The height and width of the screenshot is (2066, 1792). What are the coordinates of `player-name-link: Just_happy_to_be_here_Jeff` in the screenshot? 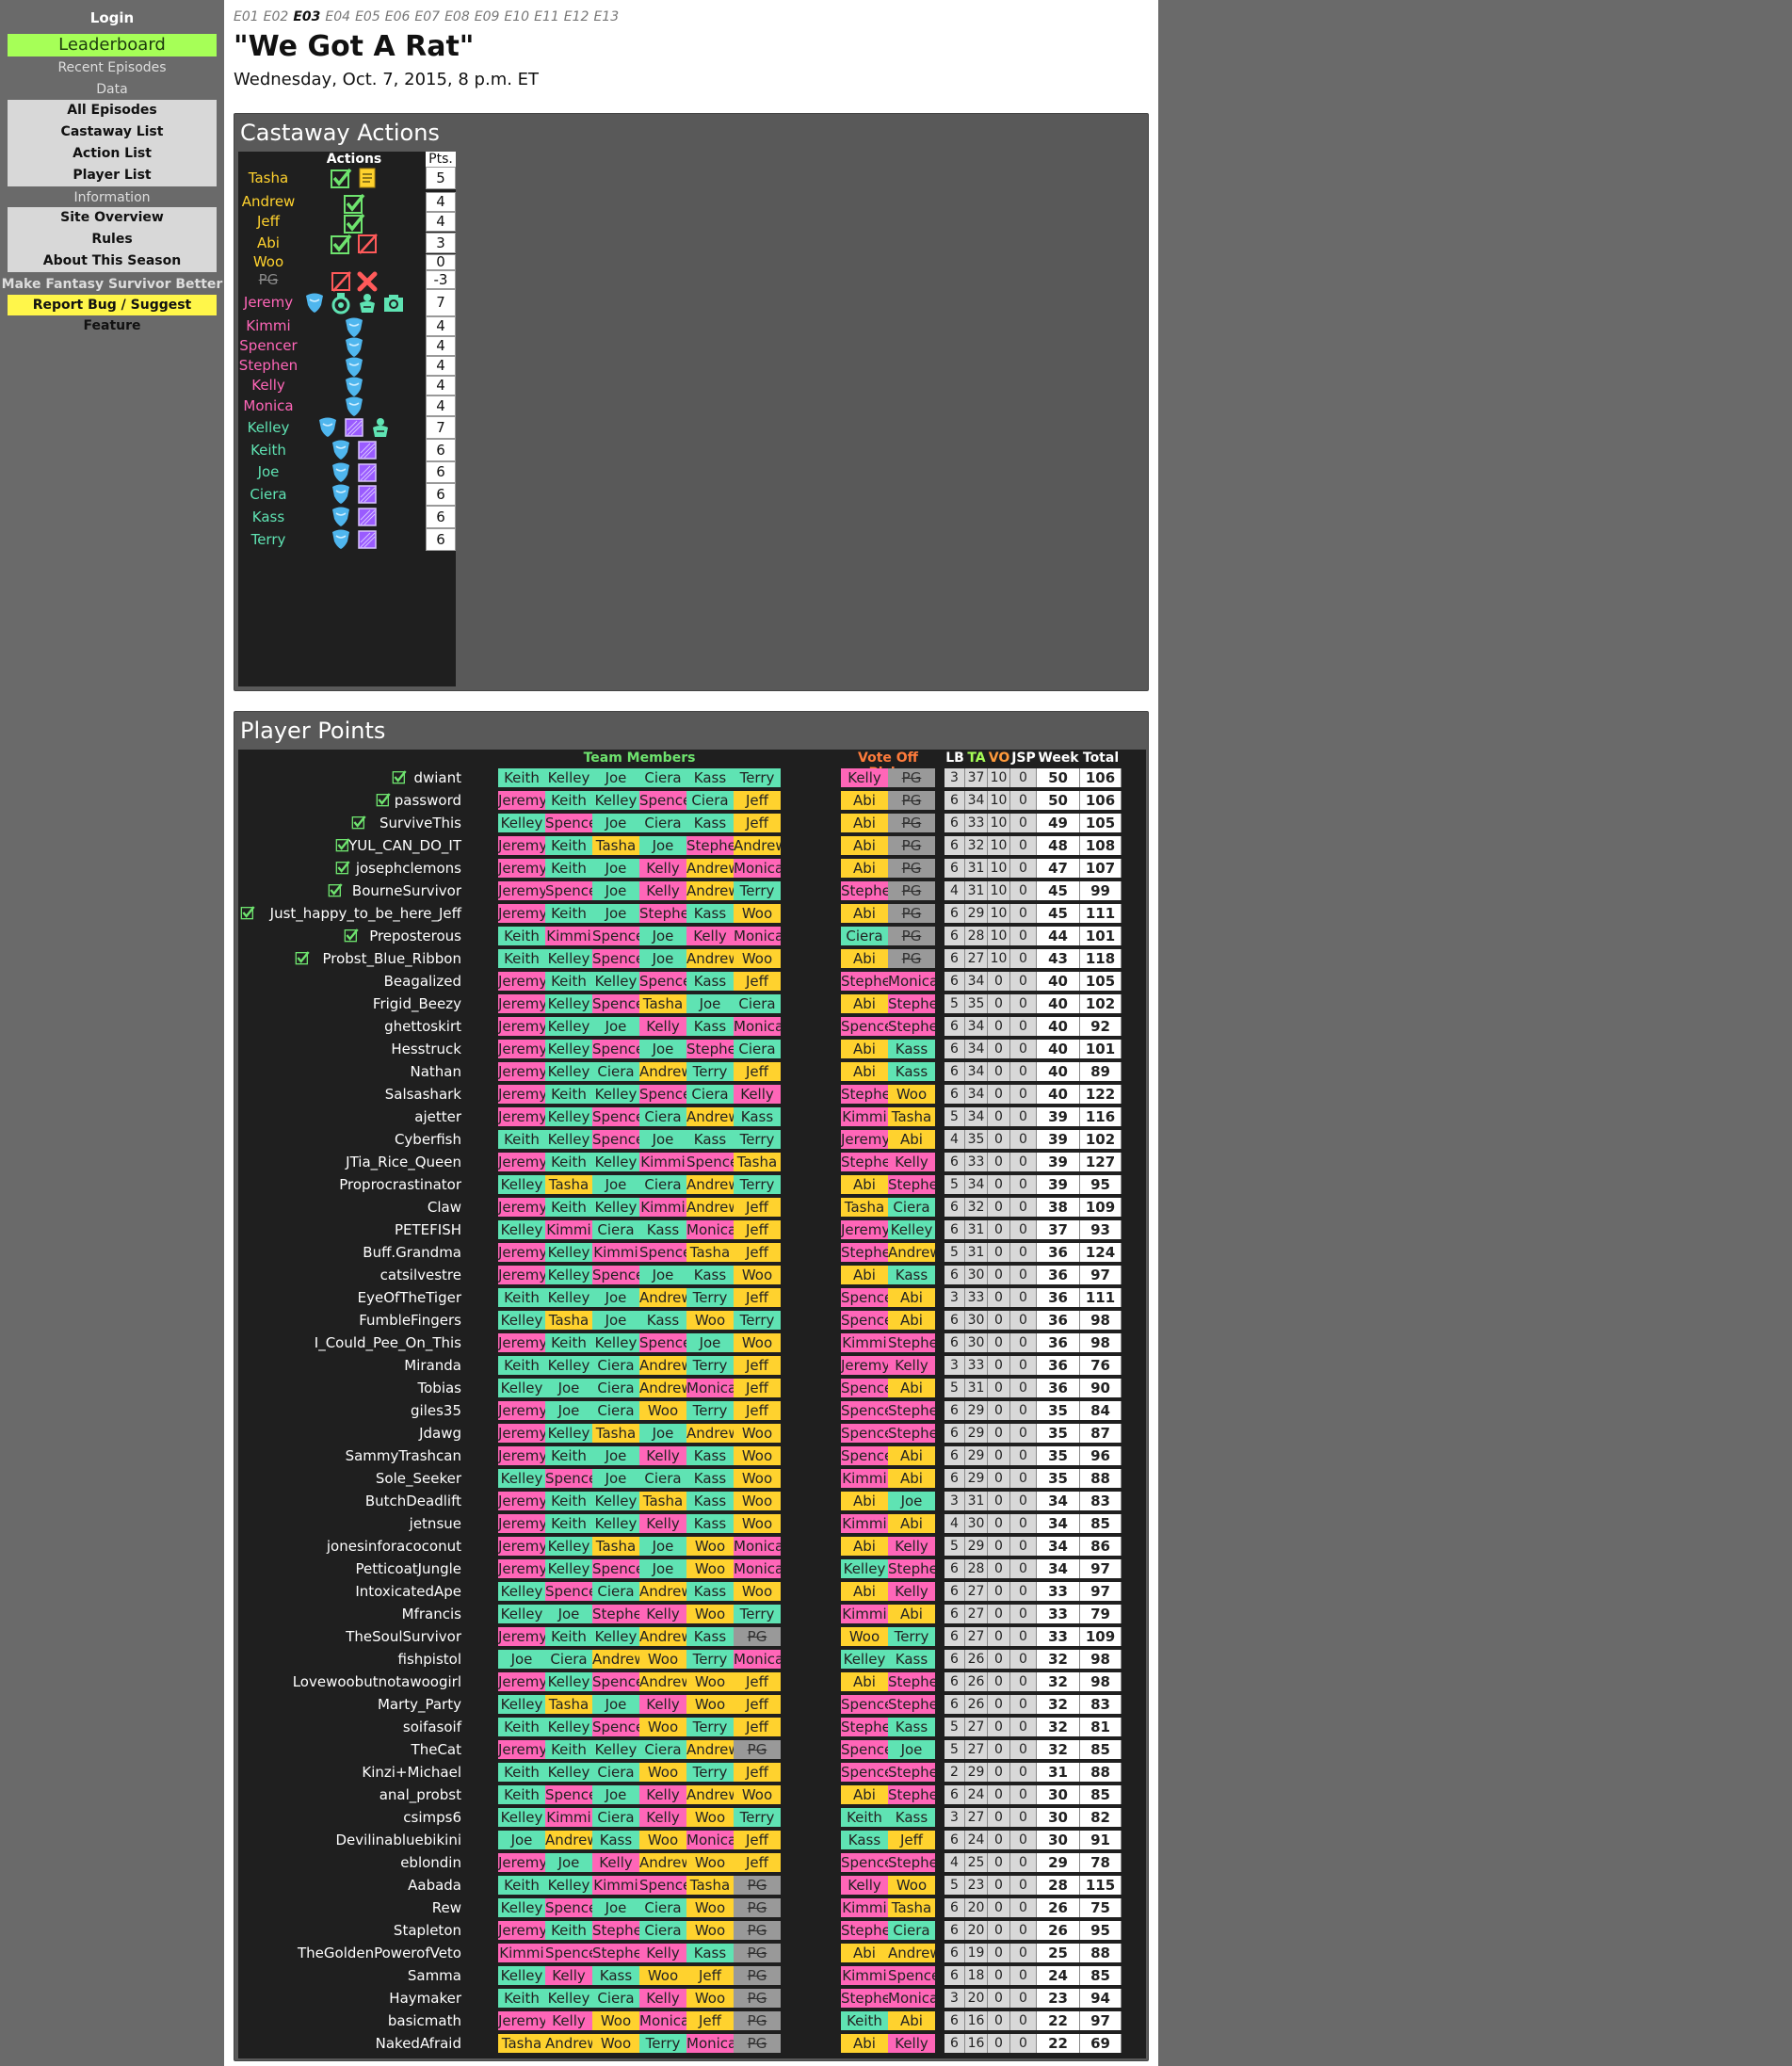 It's located at (365, 913).